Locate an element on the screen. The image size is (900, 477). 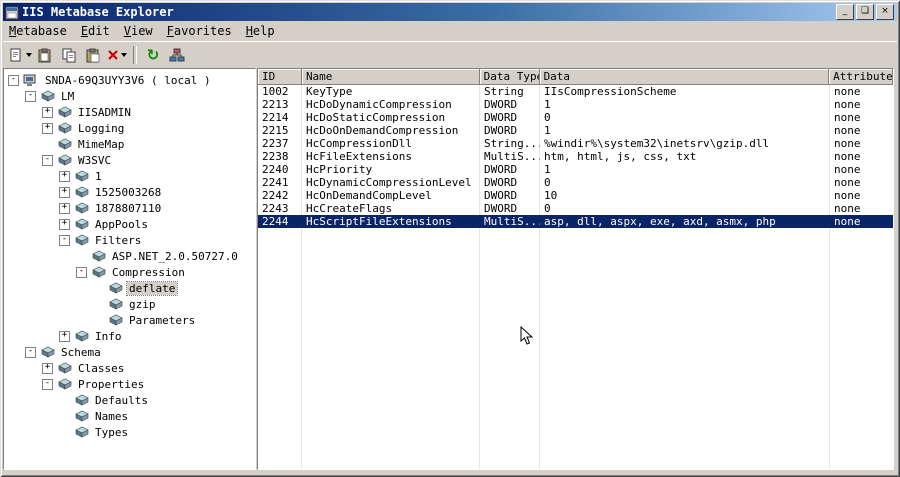
tree-item-label: SNDA-69Q3UYY3V6 ( local ) is located at coordinates (128, 80).